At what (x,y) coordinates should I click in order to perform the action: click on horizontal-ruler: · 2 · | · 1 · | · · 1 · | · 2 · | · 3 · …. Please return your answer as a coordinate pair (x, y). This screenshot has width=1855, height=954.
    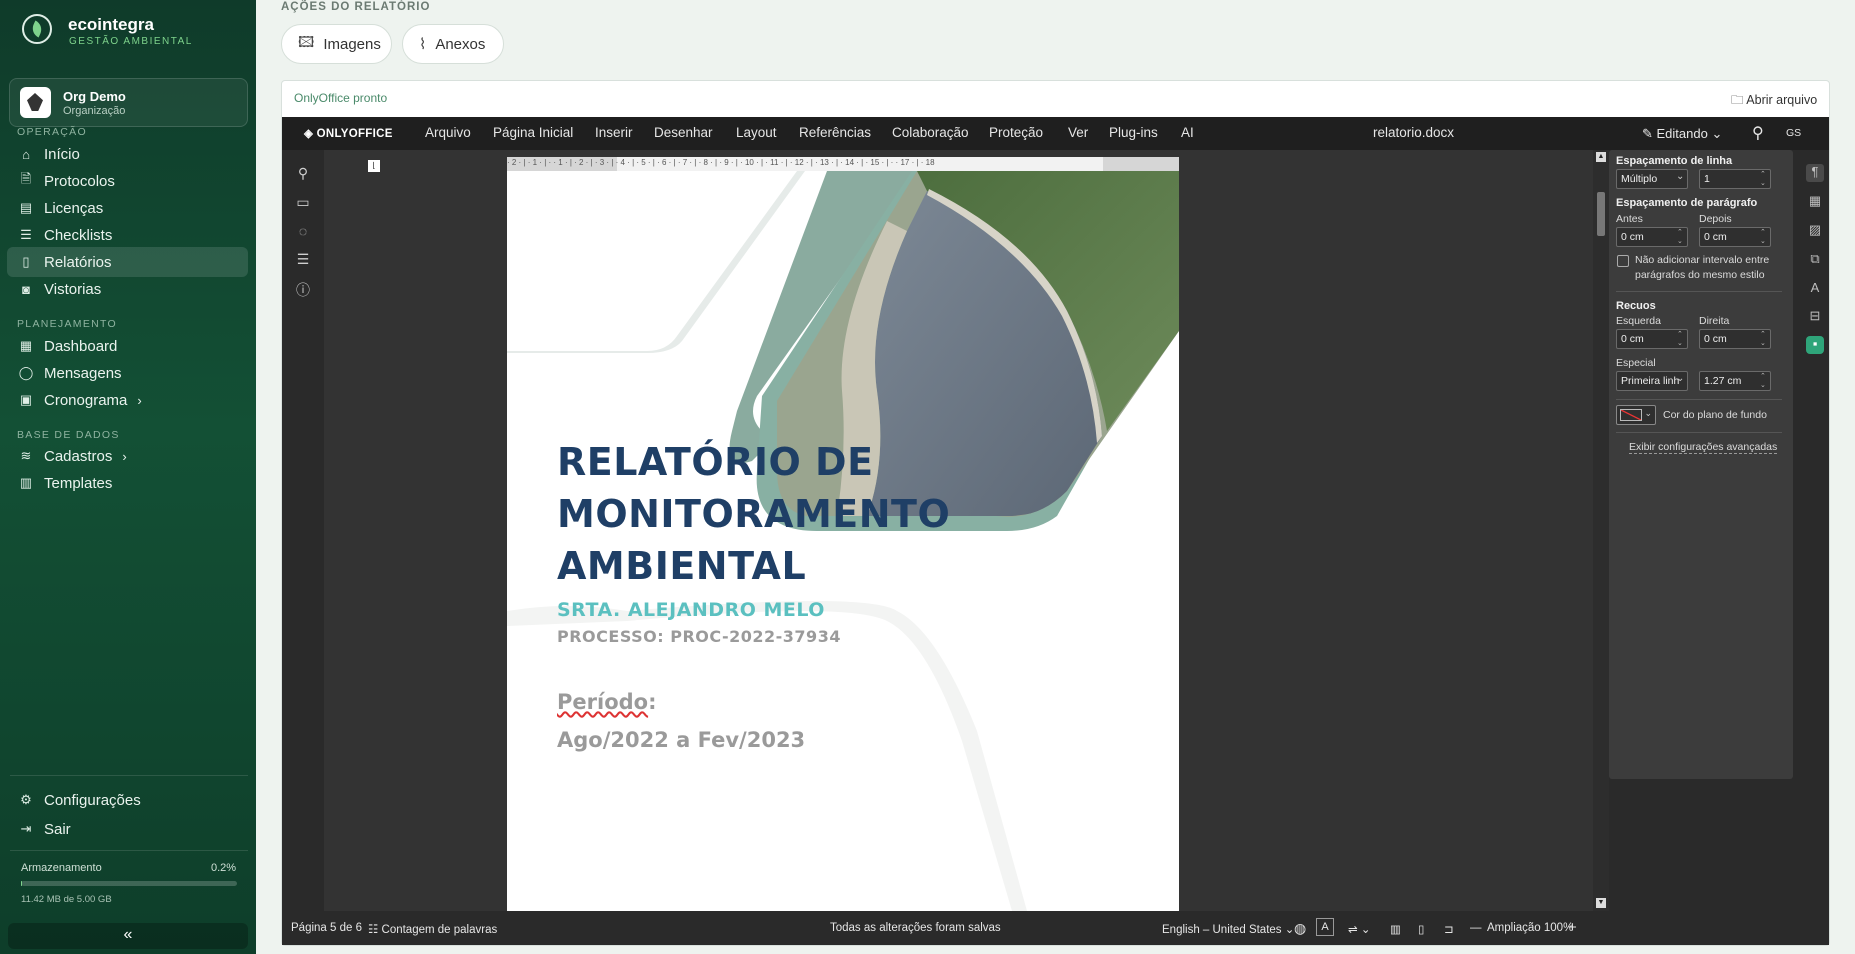
    Looking at the image, I should click on (843, 164).